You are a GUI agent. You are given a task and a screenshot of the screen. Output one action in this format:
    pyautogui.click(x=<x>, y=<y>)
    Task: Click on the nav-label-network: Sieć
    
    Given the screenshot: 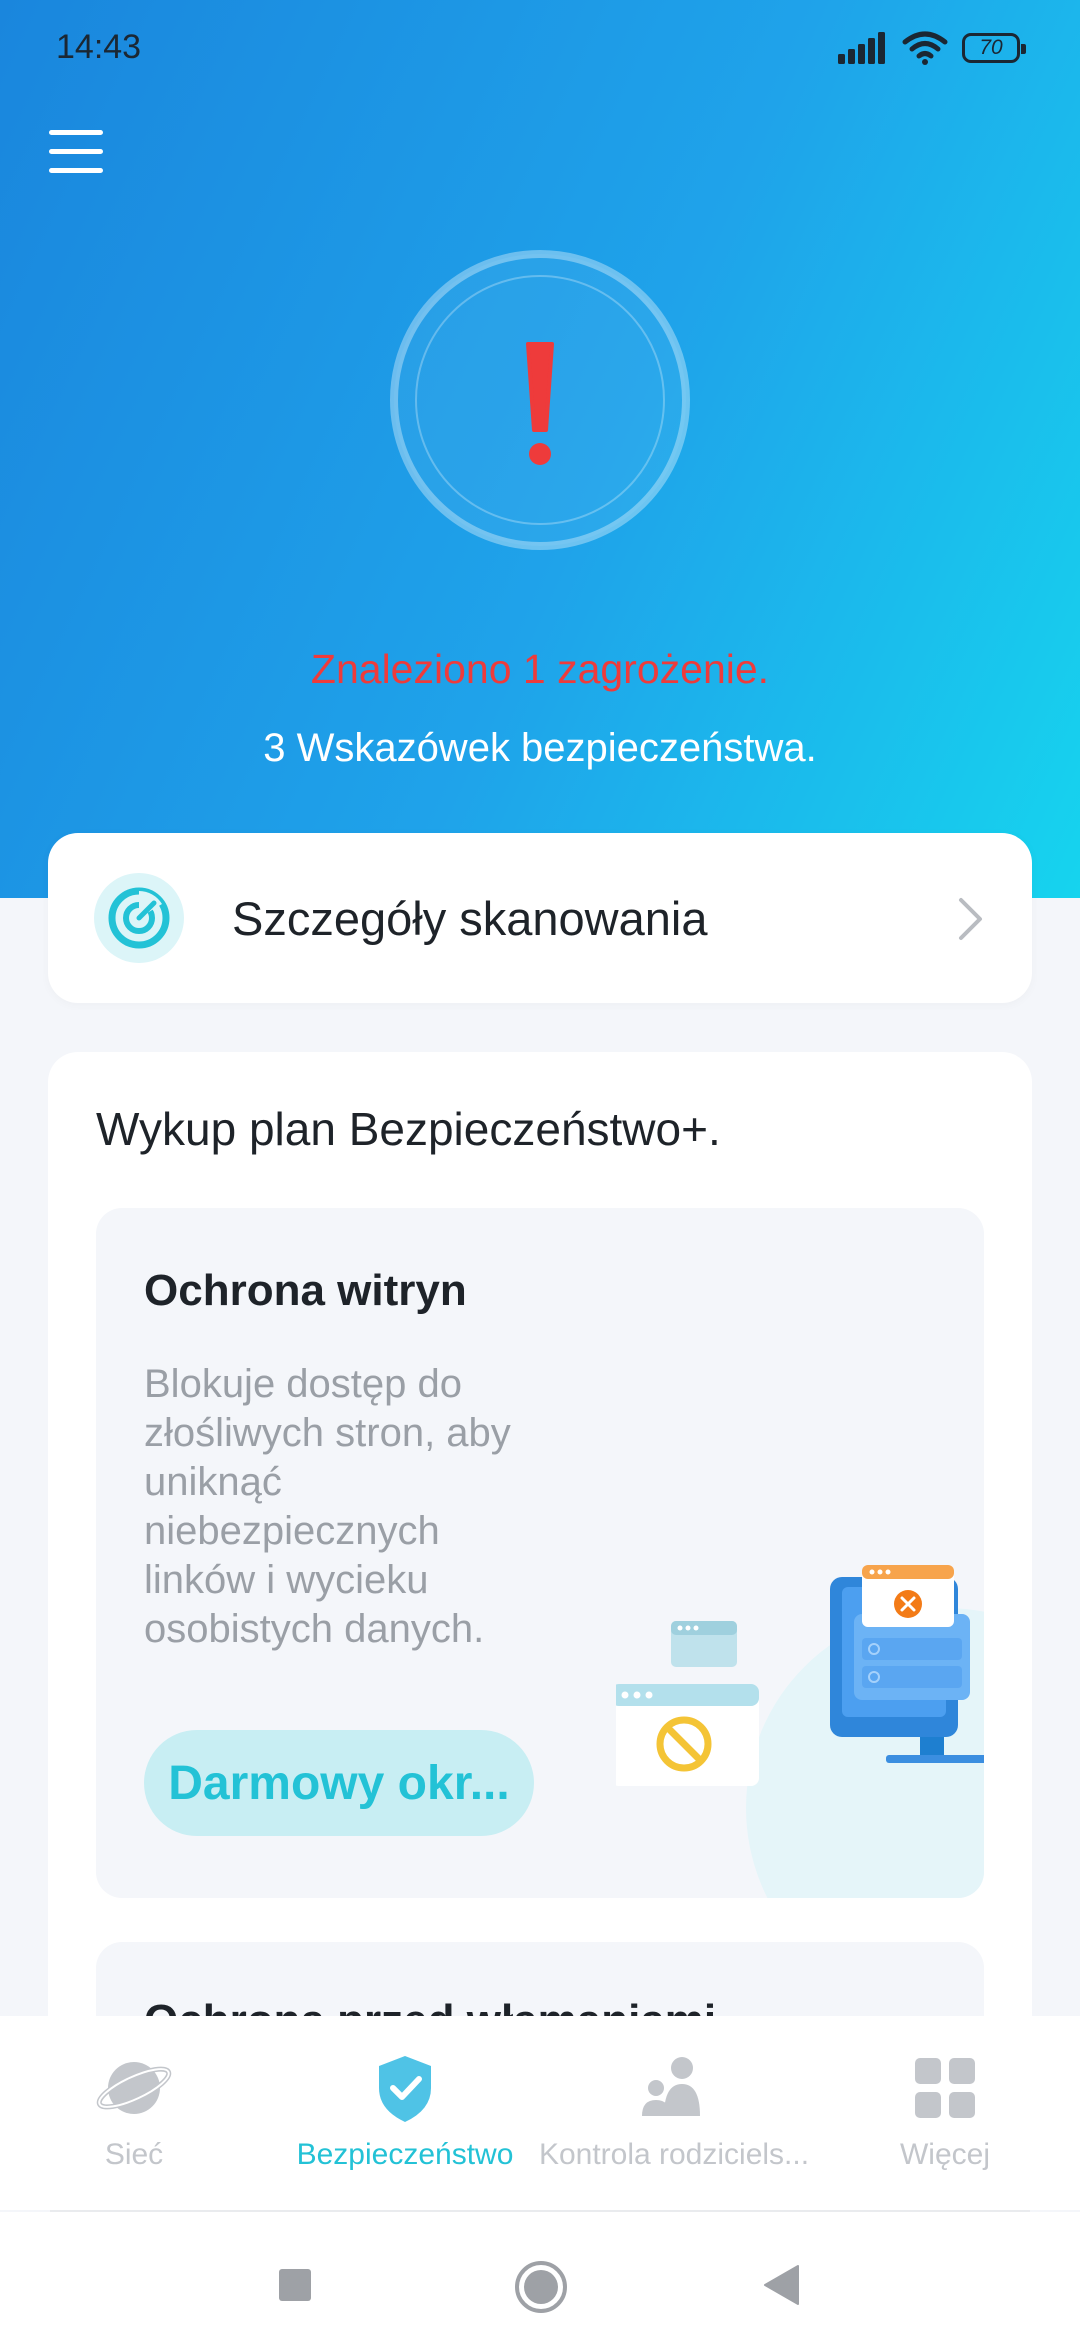 What is the action you would take?
    pyautogui.click(x=134, y=2154)
    